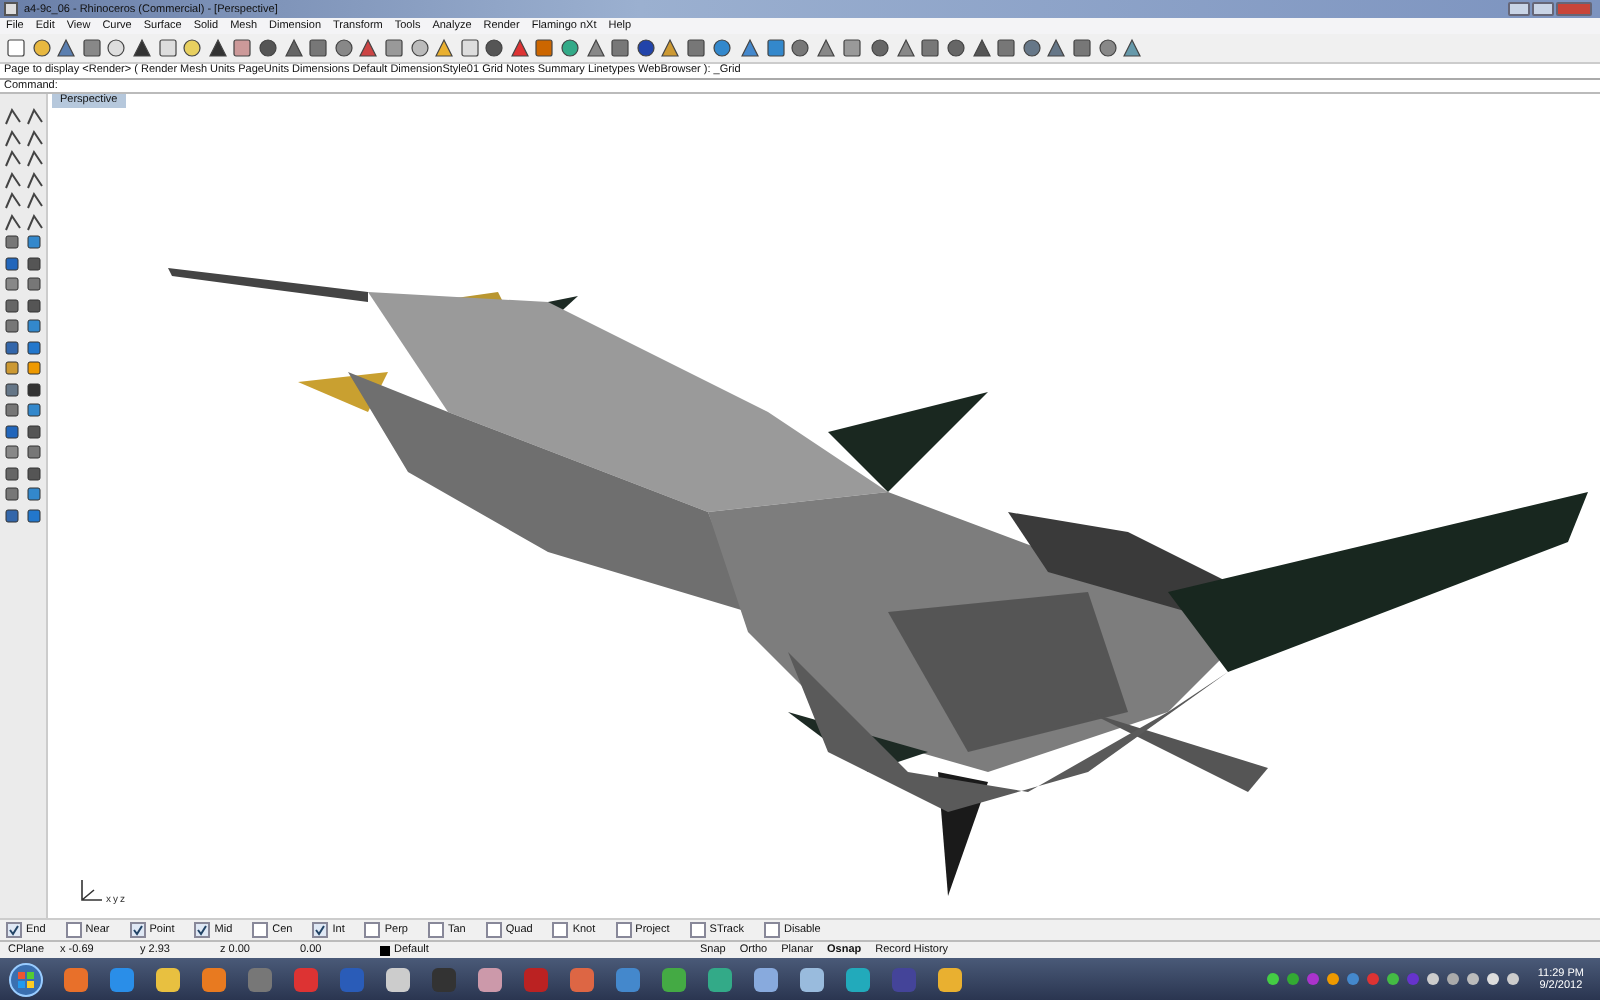  Describe the element at coordinates (1543, 9) in the screenshot. I see `maximize-button` at that location.